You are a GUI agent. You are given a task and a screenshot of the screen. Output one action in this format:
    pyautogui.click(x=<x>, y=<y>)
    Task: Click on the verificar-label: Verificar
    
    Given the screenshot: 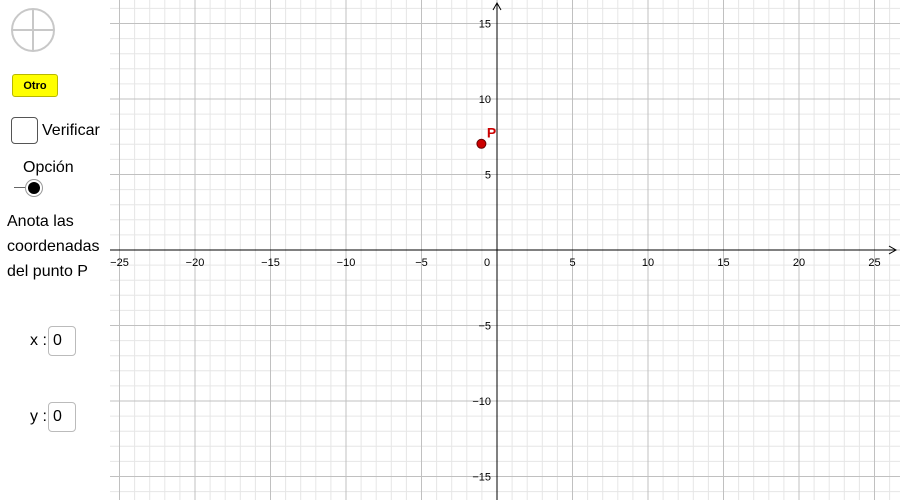 What is the action you would take?
    pyautogui.click(x=71, y=131)
    